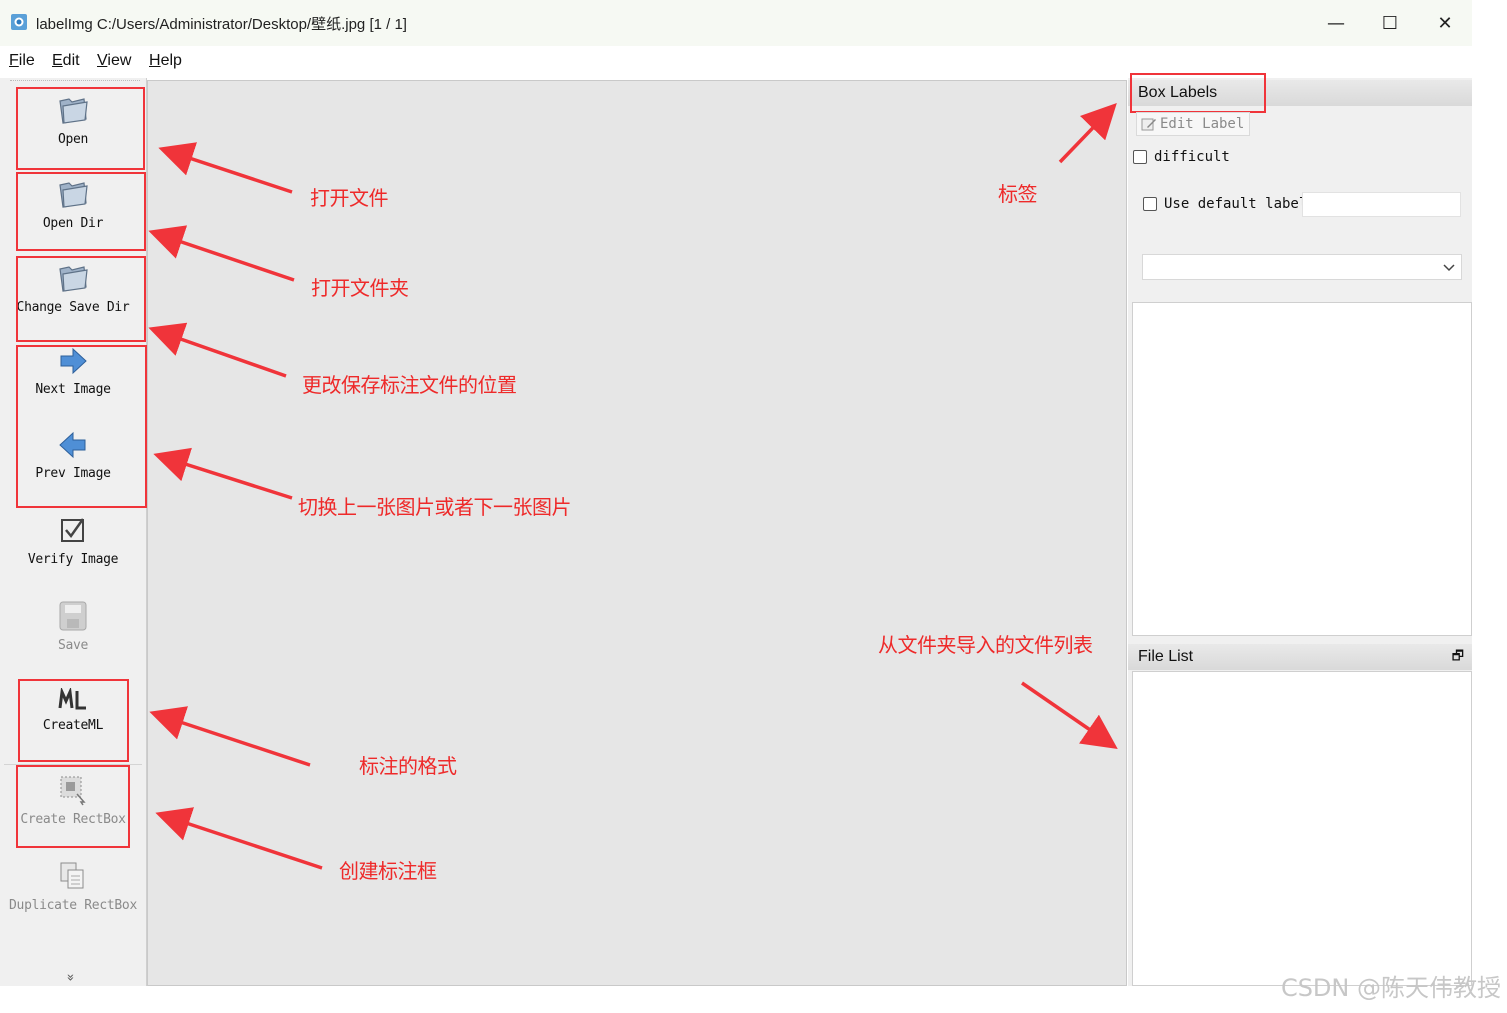 This screenshot has height=1013, width=1507. What do you see at coordinates (1069, 715) in the screenshot?
I see `arrow-file-list` at bounding box center [1069, 715].